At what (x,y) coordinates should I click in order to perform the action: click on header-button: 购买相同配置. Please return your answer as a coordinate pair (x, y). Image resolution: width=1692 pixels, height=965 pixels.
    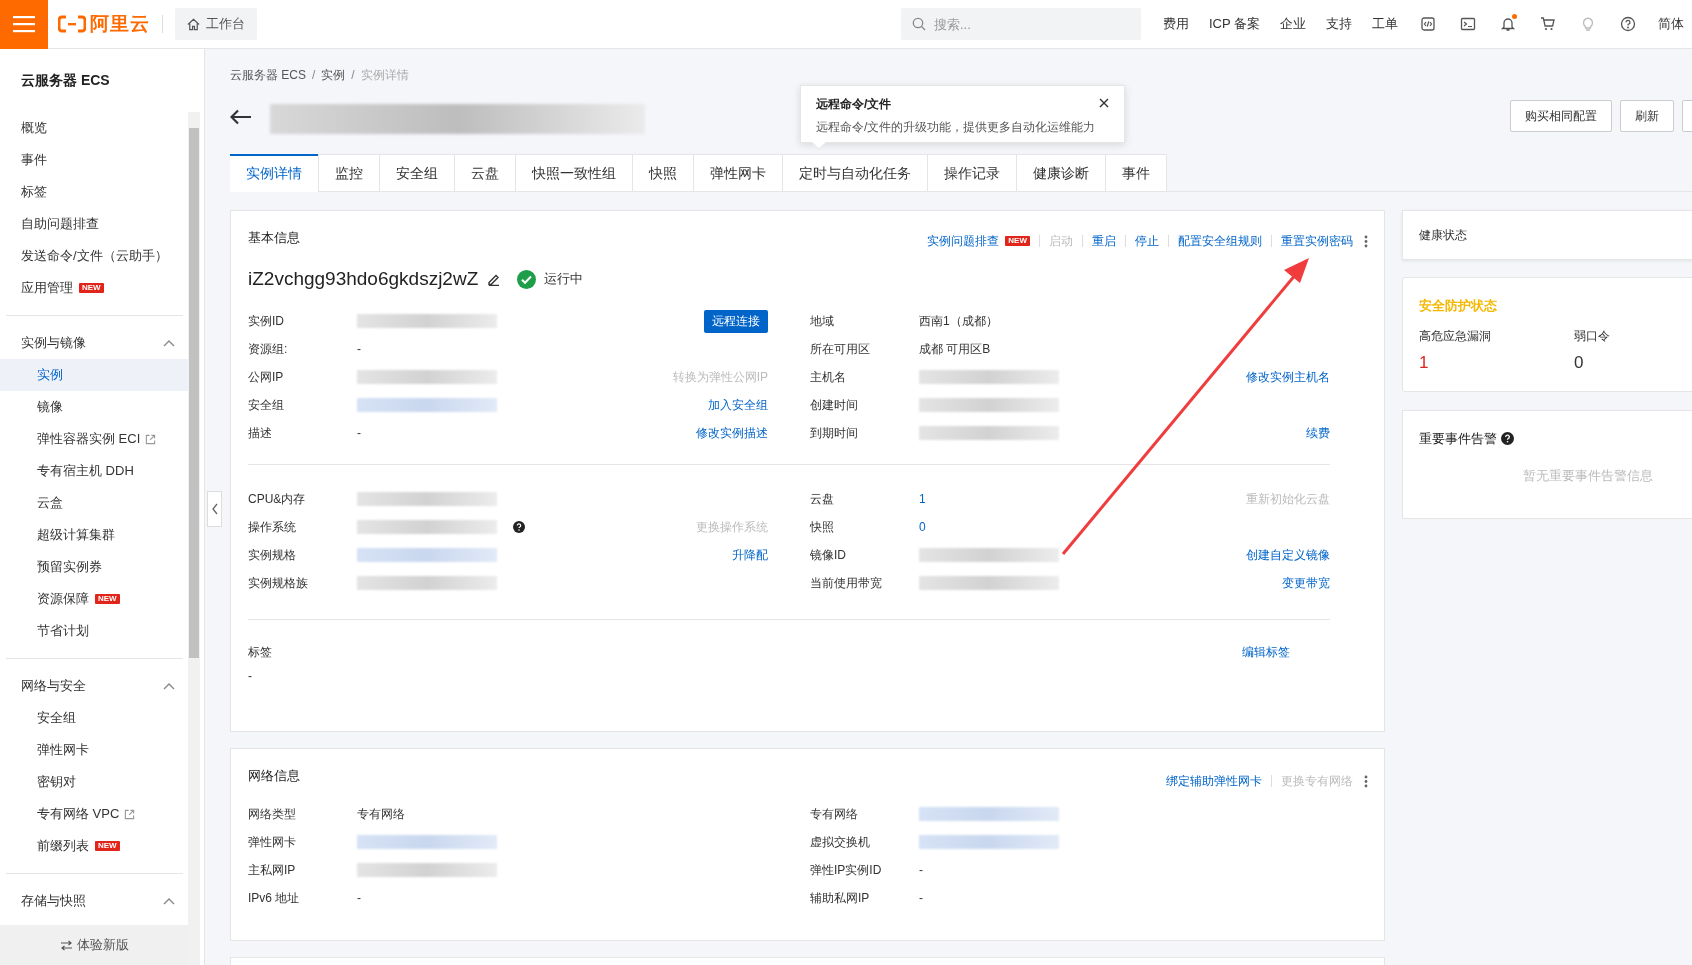
    Looking at the image, I should click on (1561, 116).